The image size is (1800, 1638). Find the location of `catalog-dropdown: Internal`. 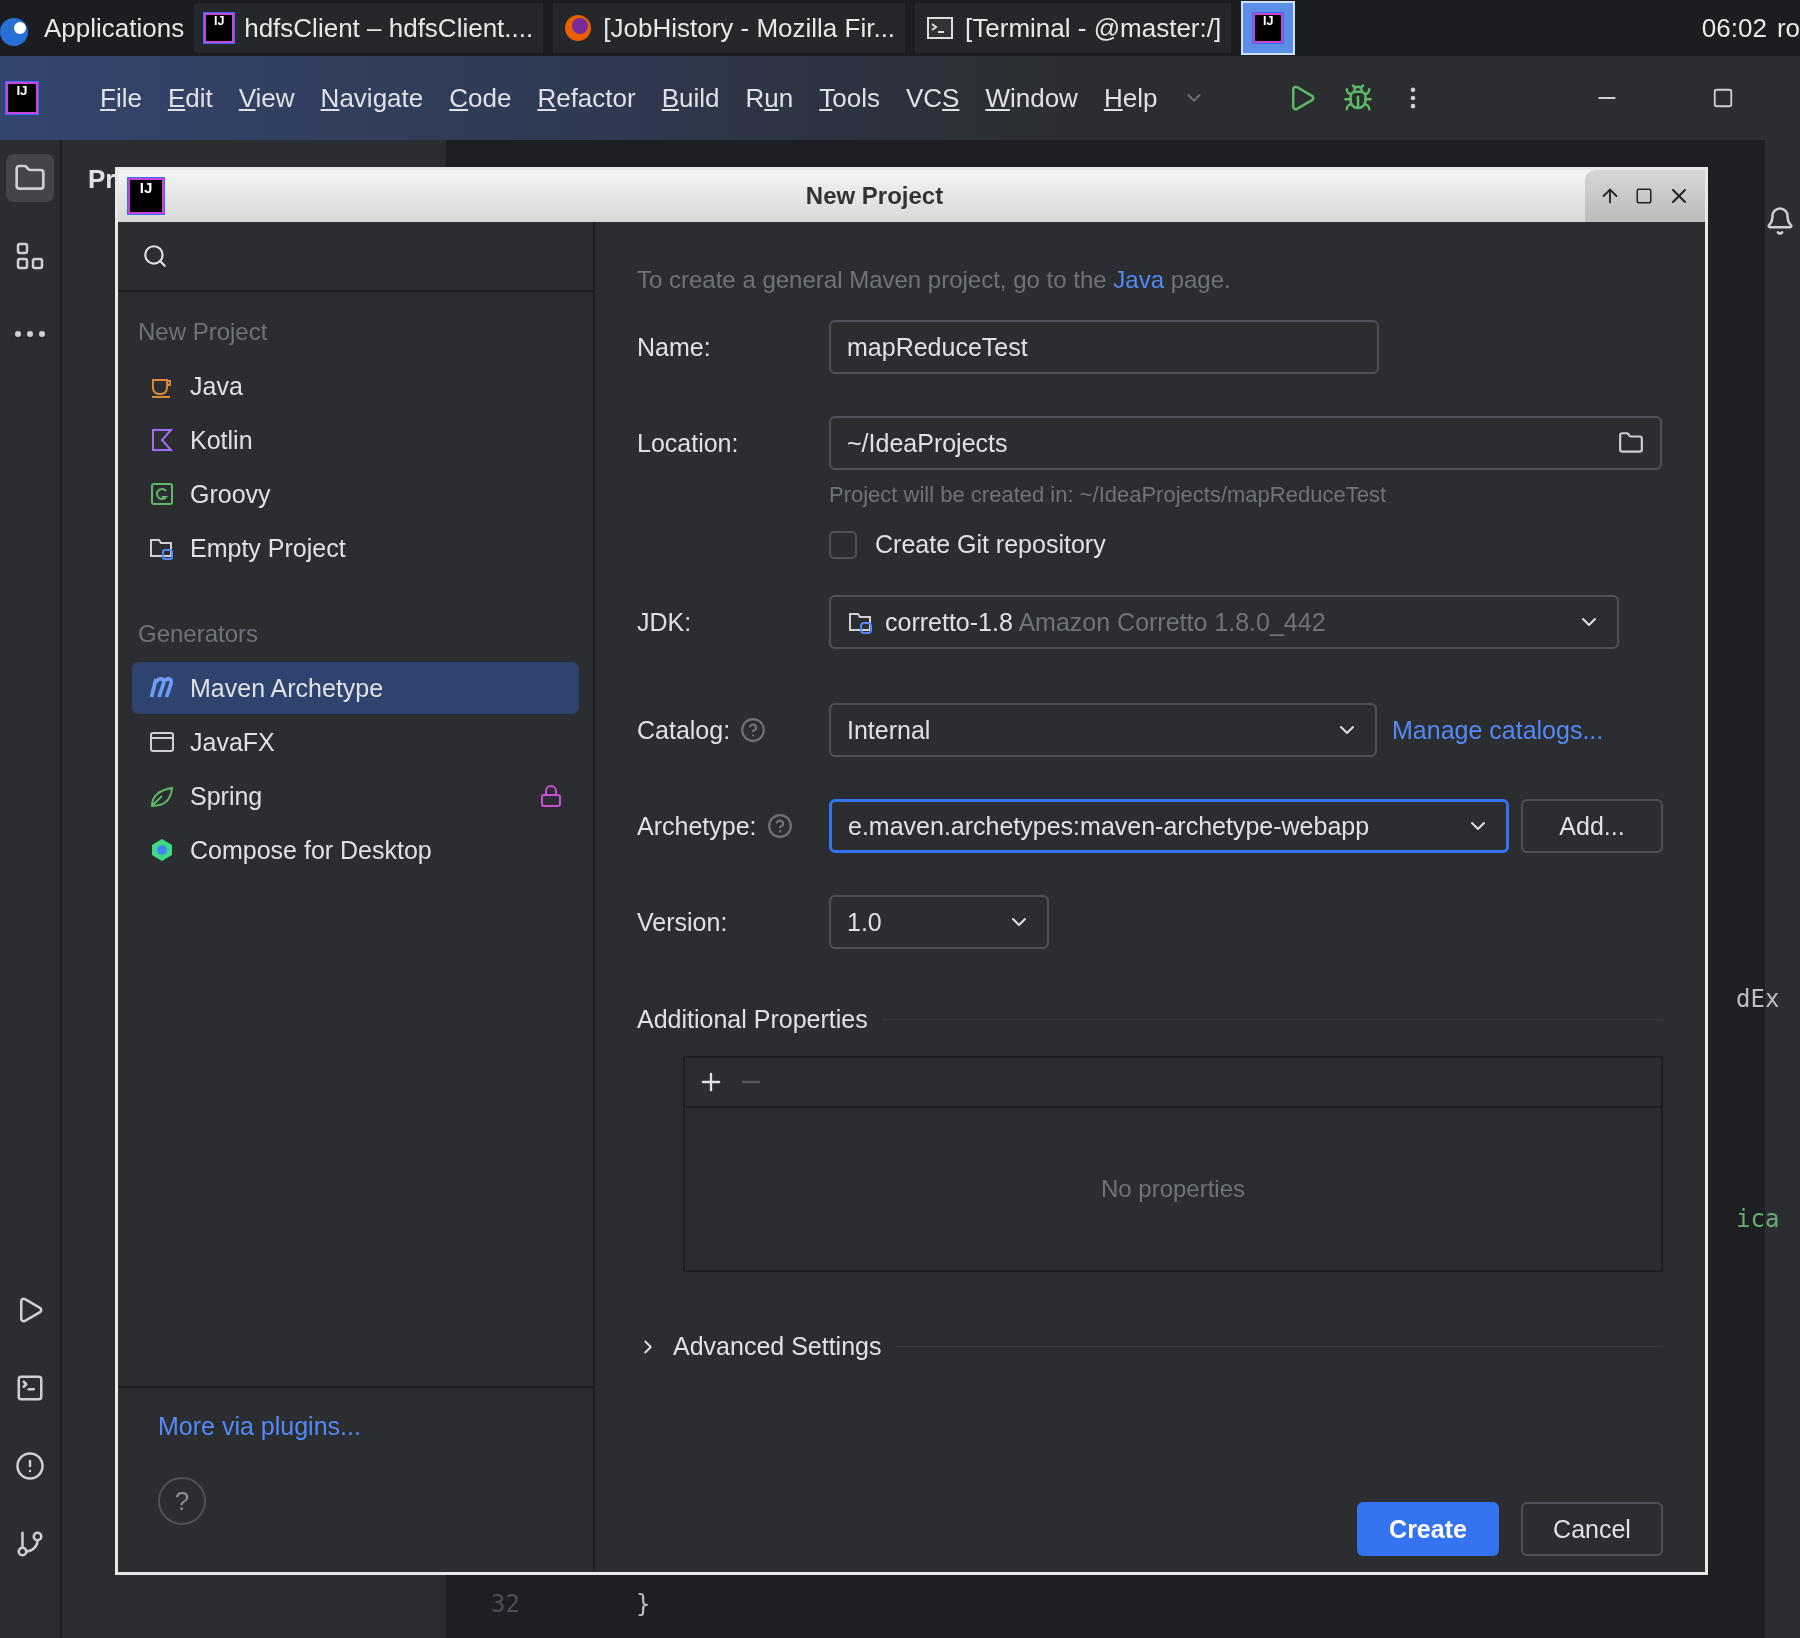

catalog-dropdown: Internal is located at coordinates (1103, 730).